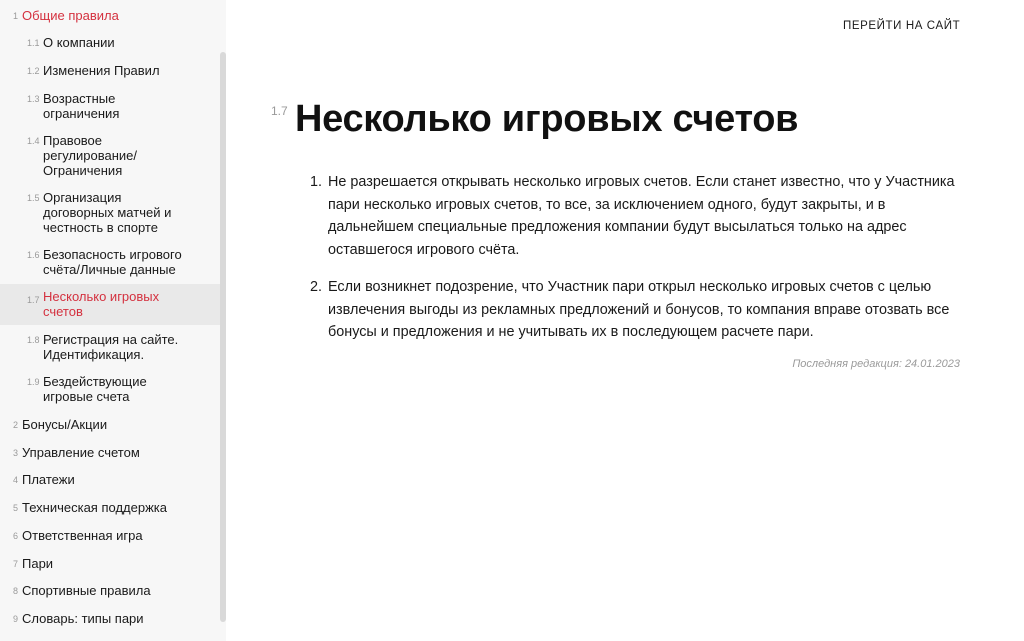 Image resolution: width=1024 pixels, height=641 pixels. Describe the element at coordinates (101, 304) in the screenshot. I see `sidebar-item-label: Несколько игровых счетов` at that location.